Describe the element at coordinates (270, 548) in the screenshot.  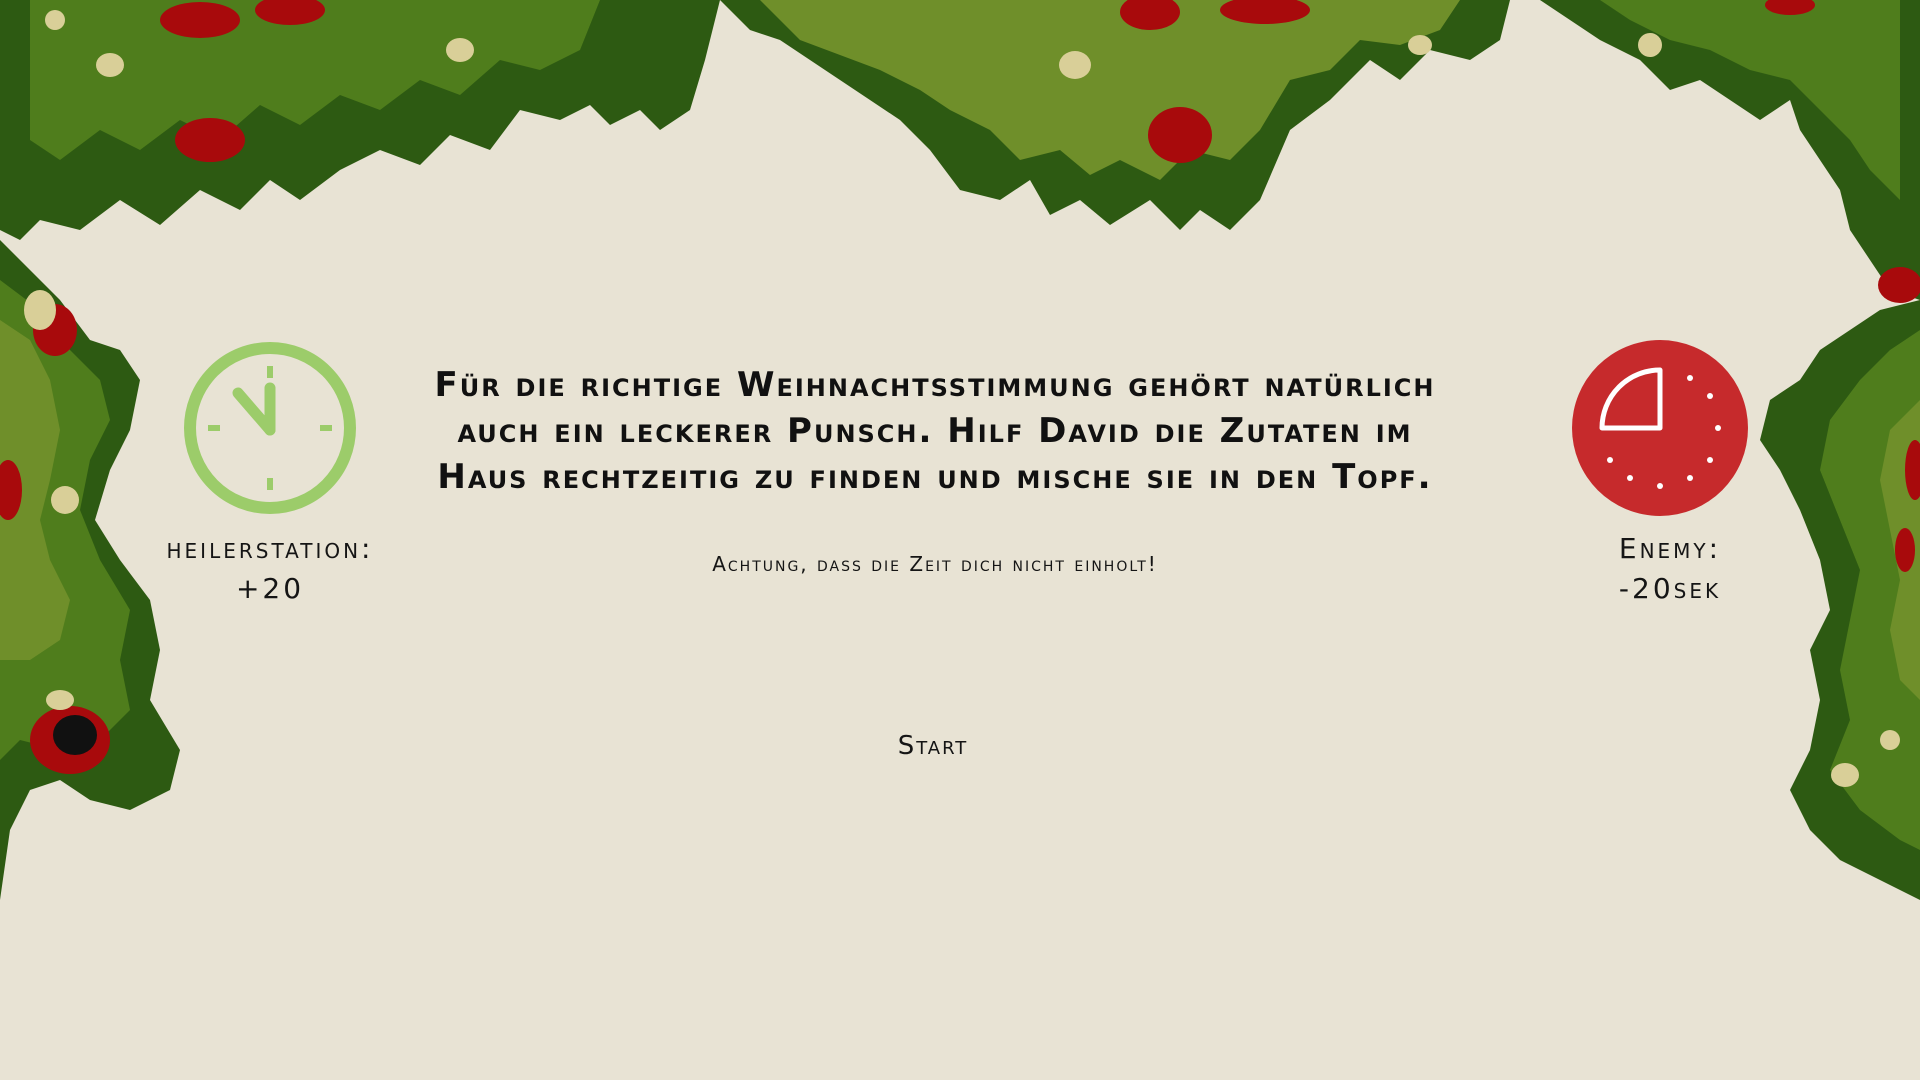
I see `heal-station-label: heilerstation:` at that location.